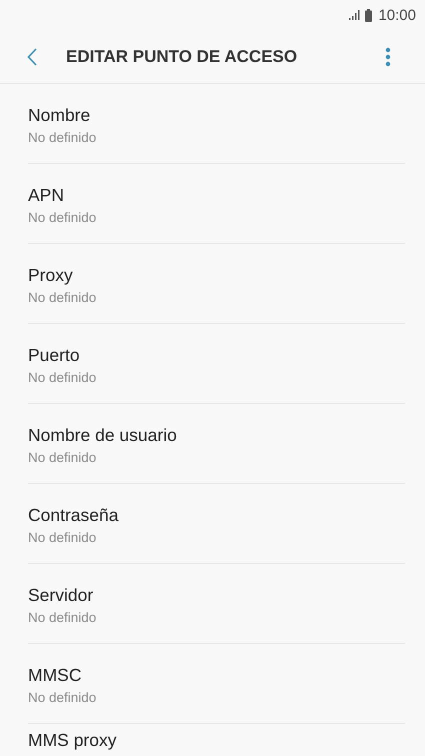  What do you see at coordinates (388, 56) in the screenshot?
I see `more-options-icon` at bounding box center [388, 56].